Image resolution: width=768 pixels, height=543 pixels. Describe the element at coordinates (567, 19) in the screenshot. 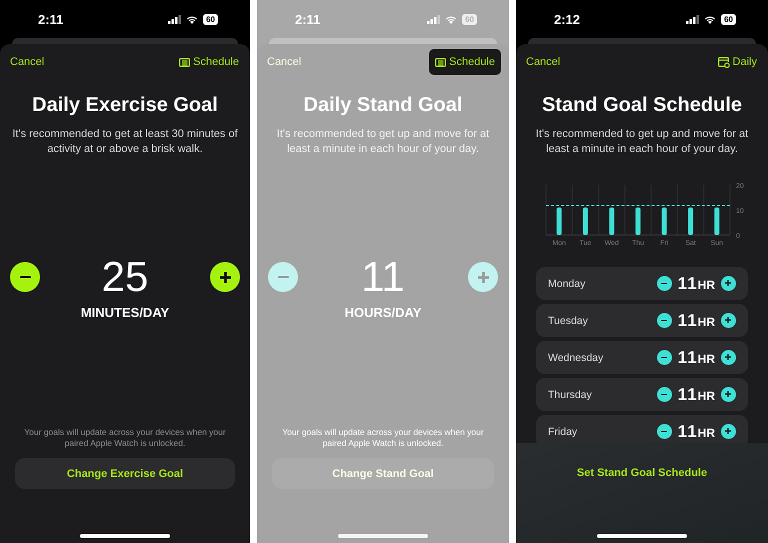

I see `clock-time: 2:12` at that location.